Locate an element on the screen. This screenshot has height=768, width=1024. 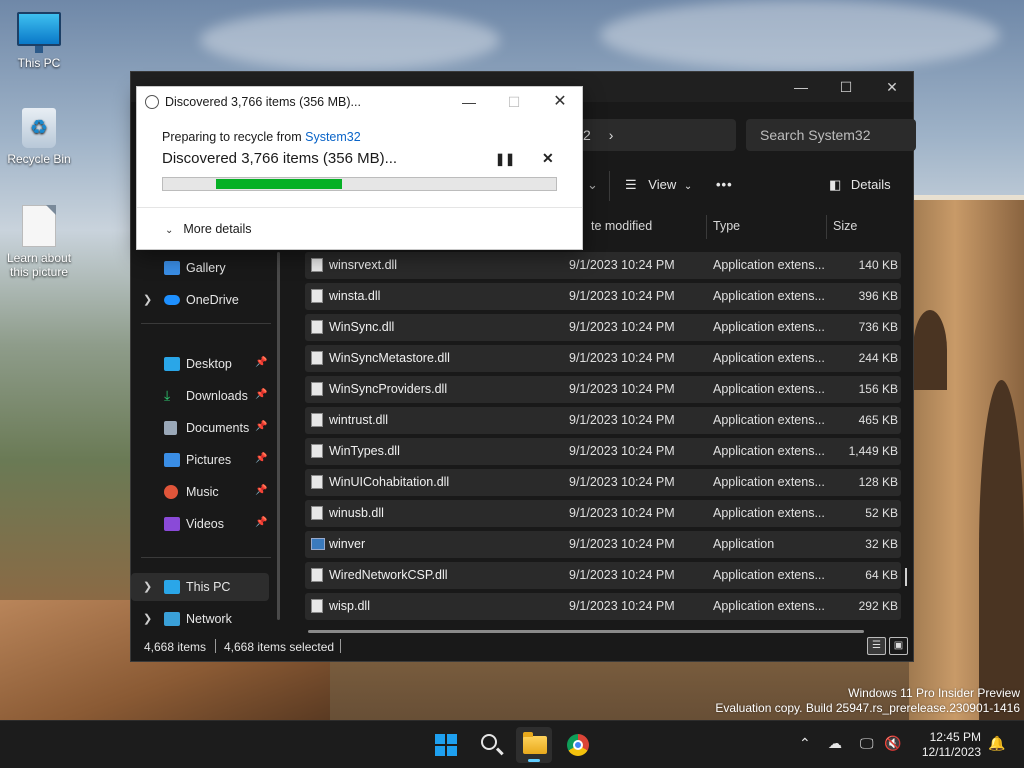
file-size: 396 KB is located at coordinates (878, 296).